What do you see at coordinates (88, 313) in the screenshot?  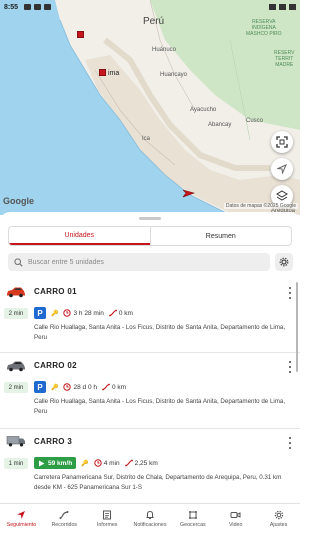 I see `duration-value: 3 h 28 min` at bounding box center [88, 313].